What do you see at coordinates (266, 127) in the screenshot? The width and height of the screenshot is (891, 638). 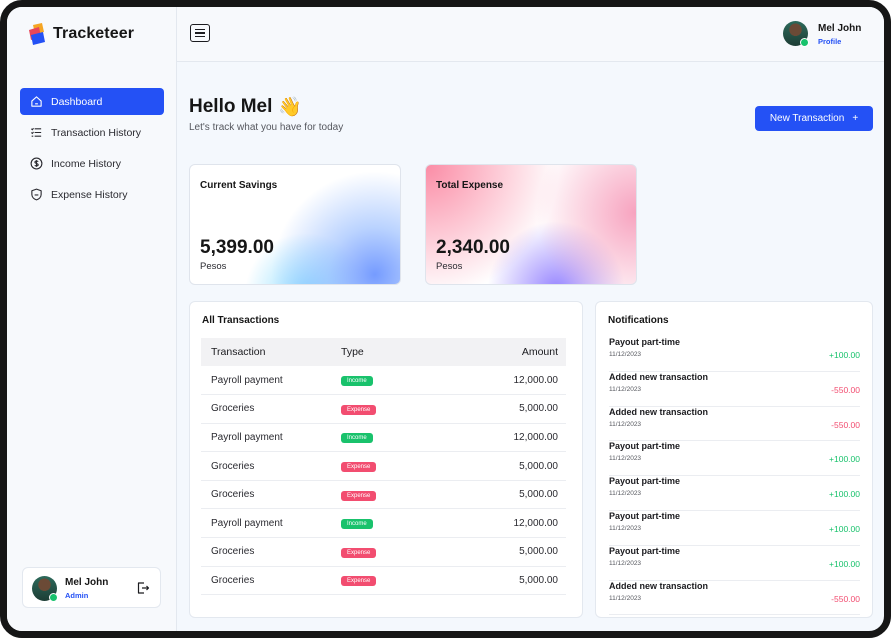 I see `greeting-subtitle: Let's track what you have for today` at bounding box center [266, 127].